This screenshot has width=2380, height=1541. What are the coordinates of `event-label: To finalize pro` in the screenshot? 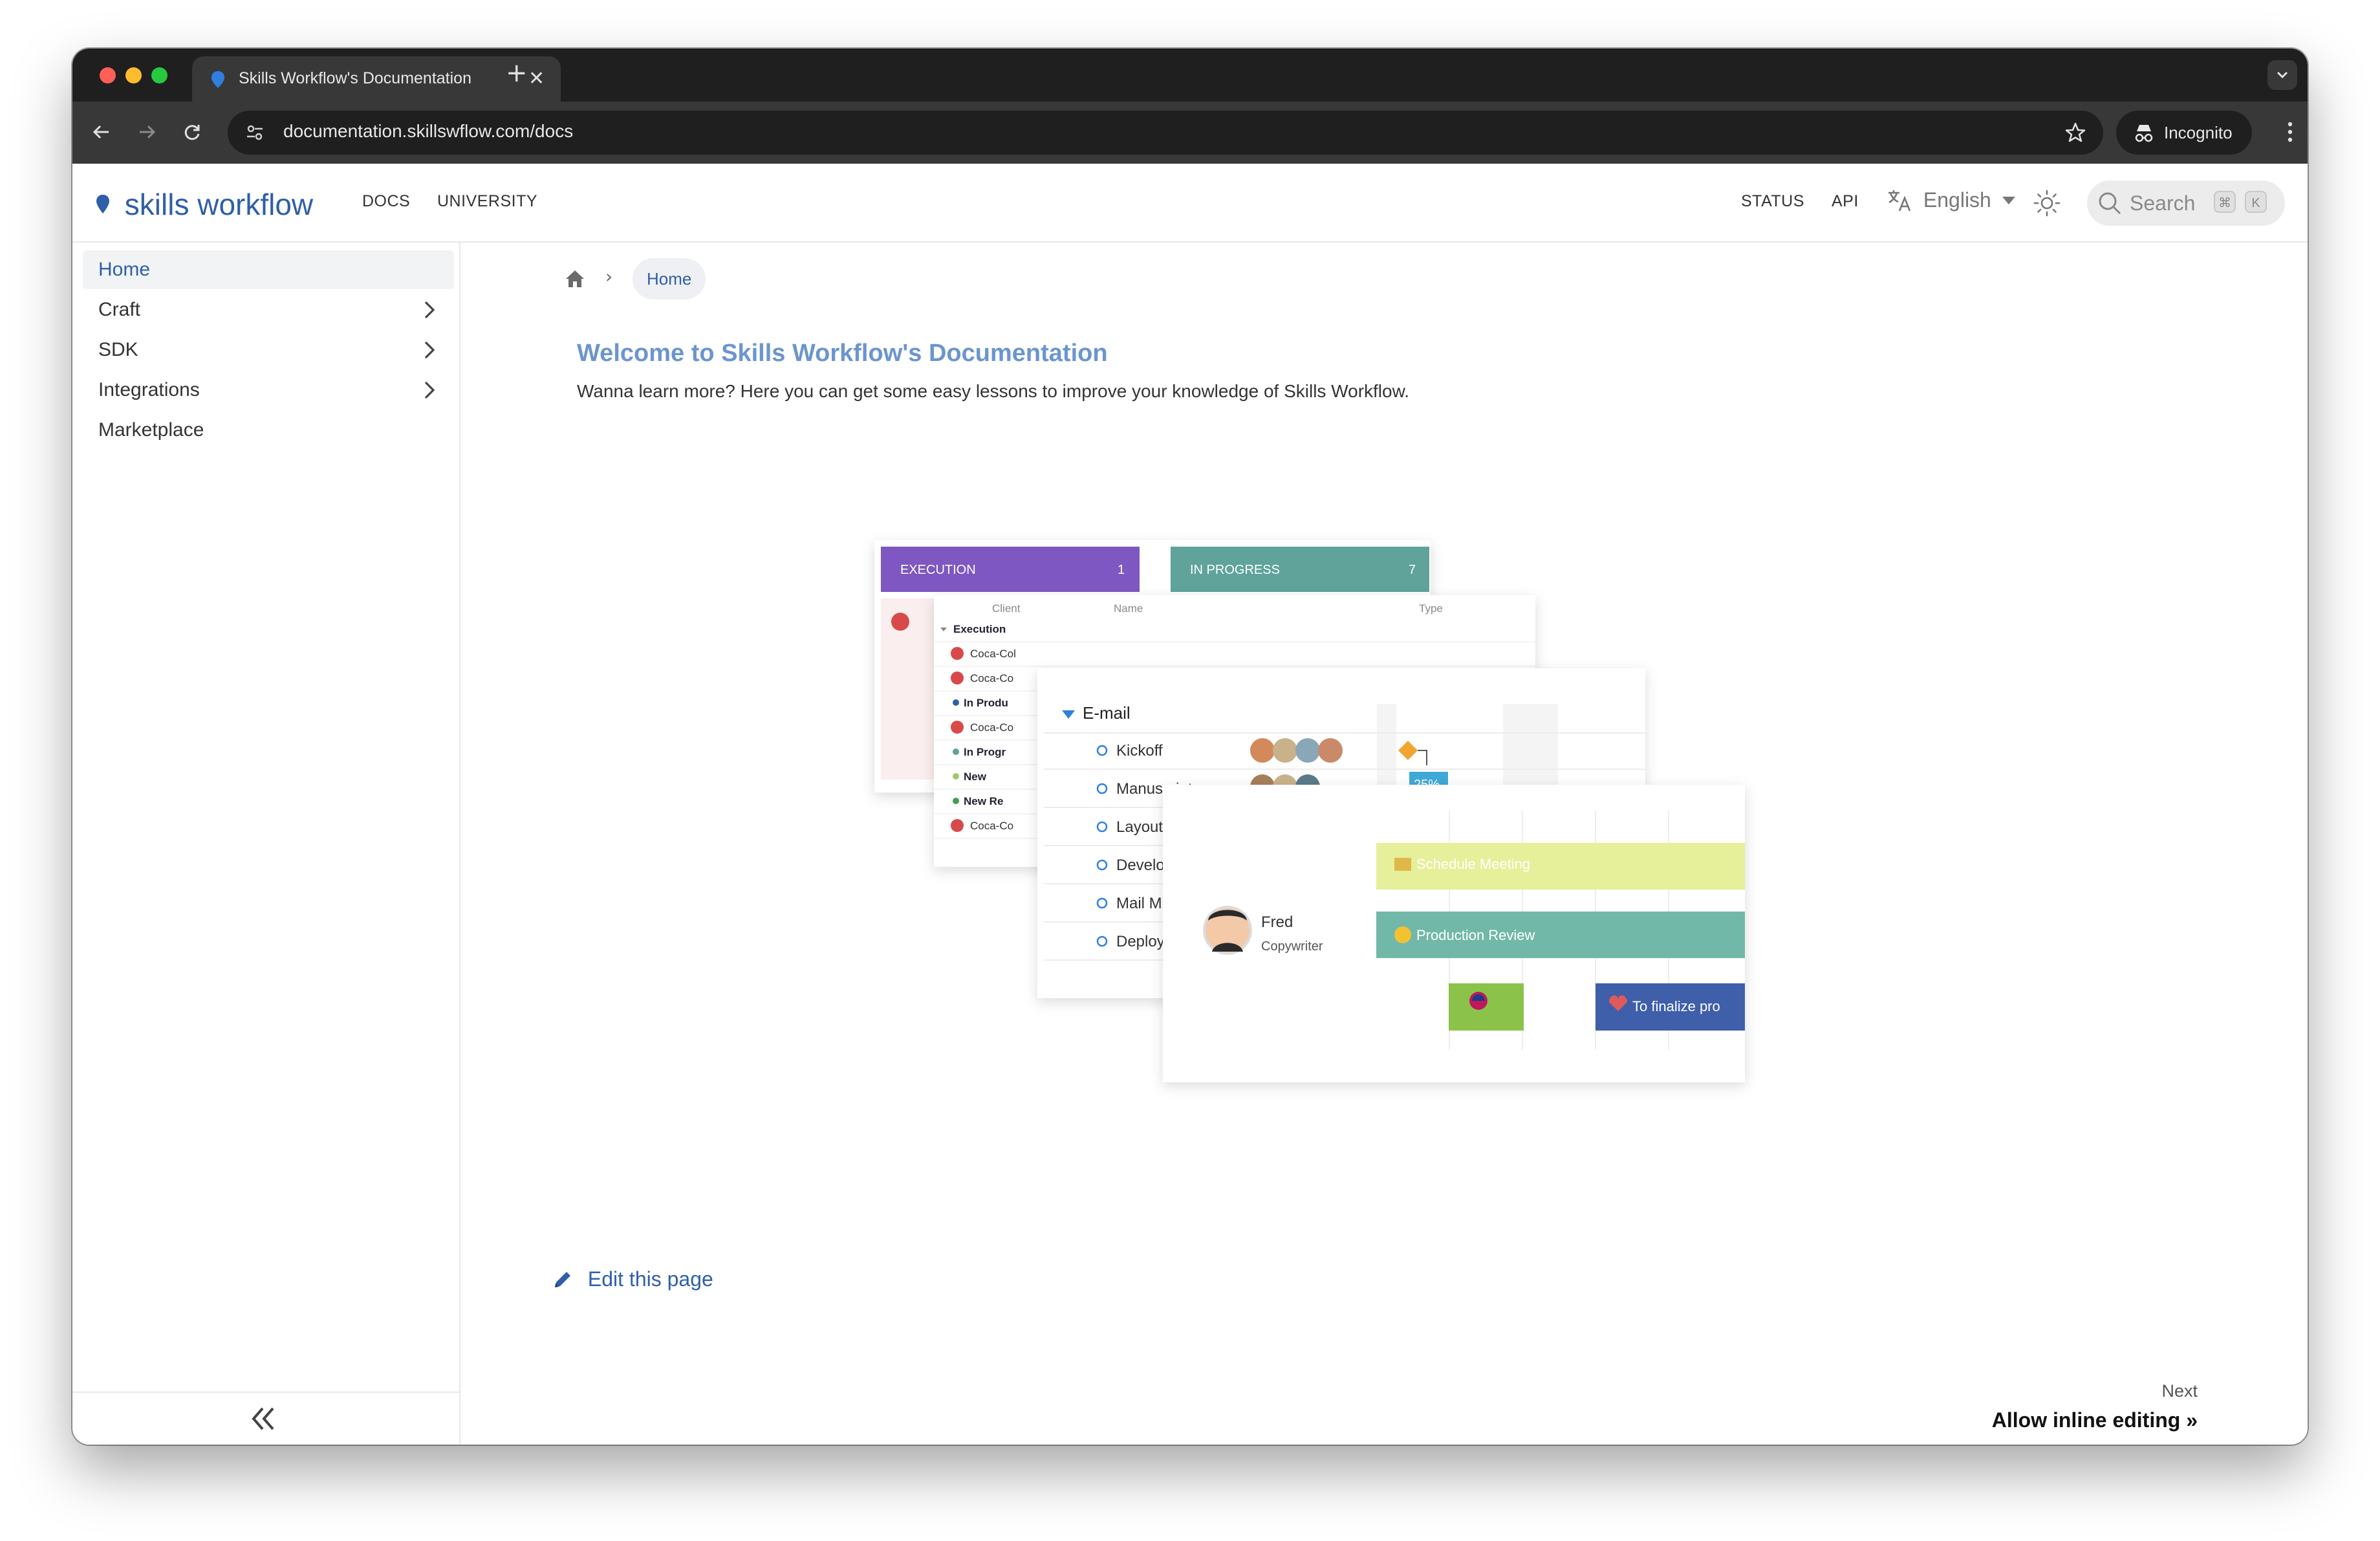 It's located at (1676, 1006).